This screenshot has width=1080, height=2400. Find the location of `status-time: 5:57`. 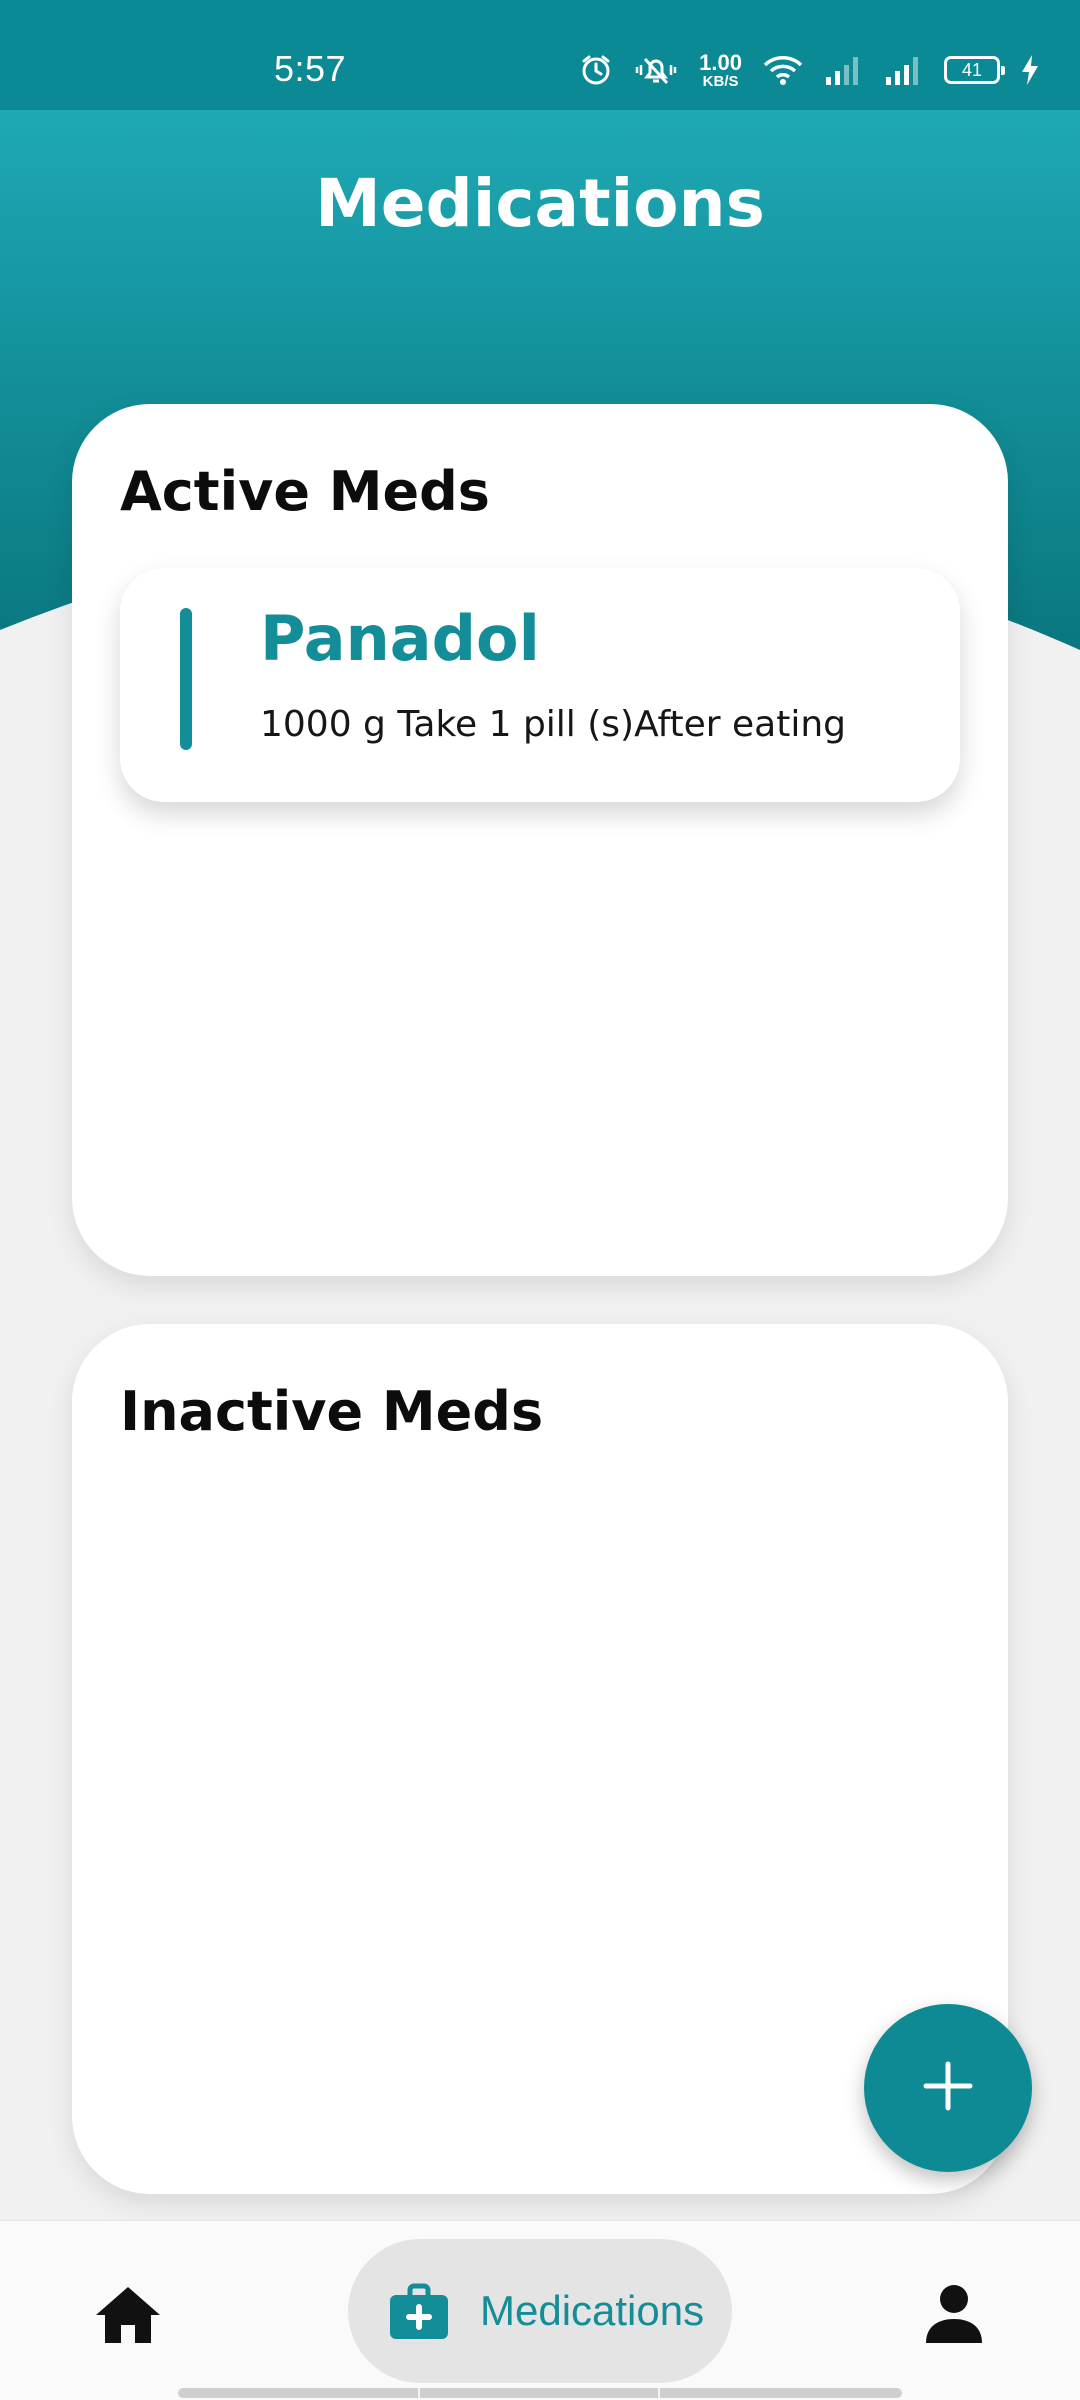

status-time: 5:57 is located at coordinates (310, 68).